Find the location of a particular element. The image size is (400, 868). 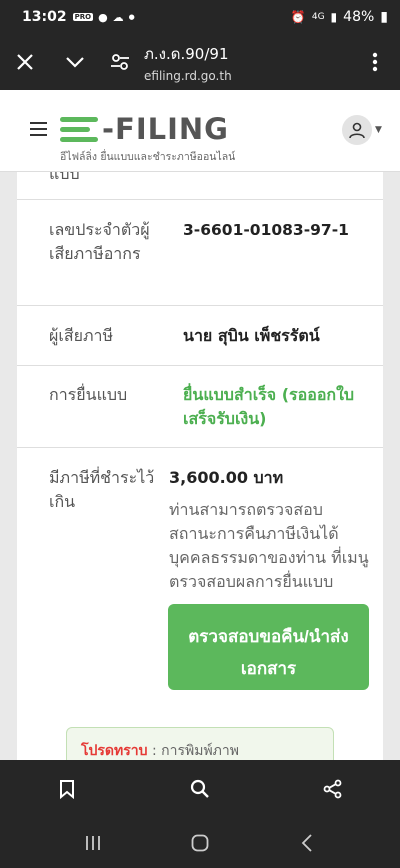

notification-icons: PRO ● ☁ ● is located at coordinates (103, 17).